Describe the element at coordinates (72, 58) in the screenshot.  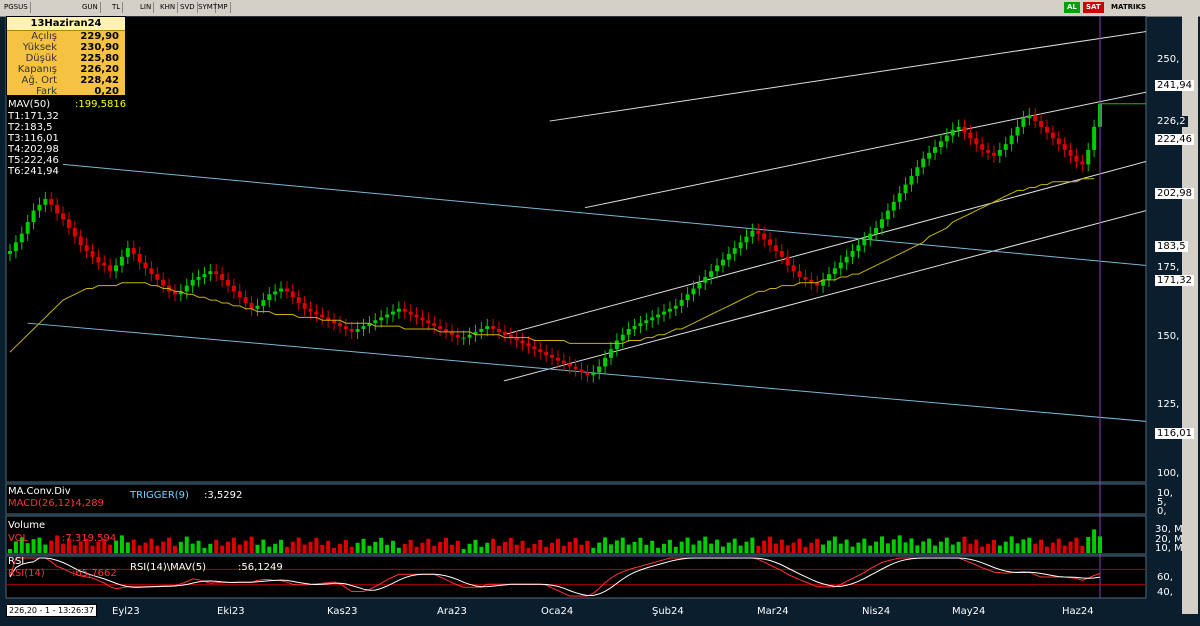
I see `info-row: Düşük 225,80` at that location.